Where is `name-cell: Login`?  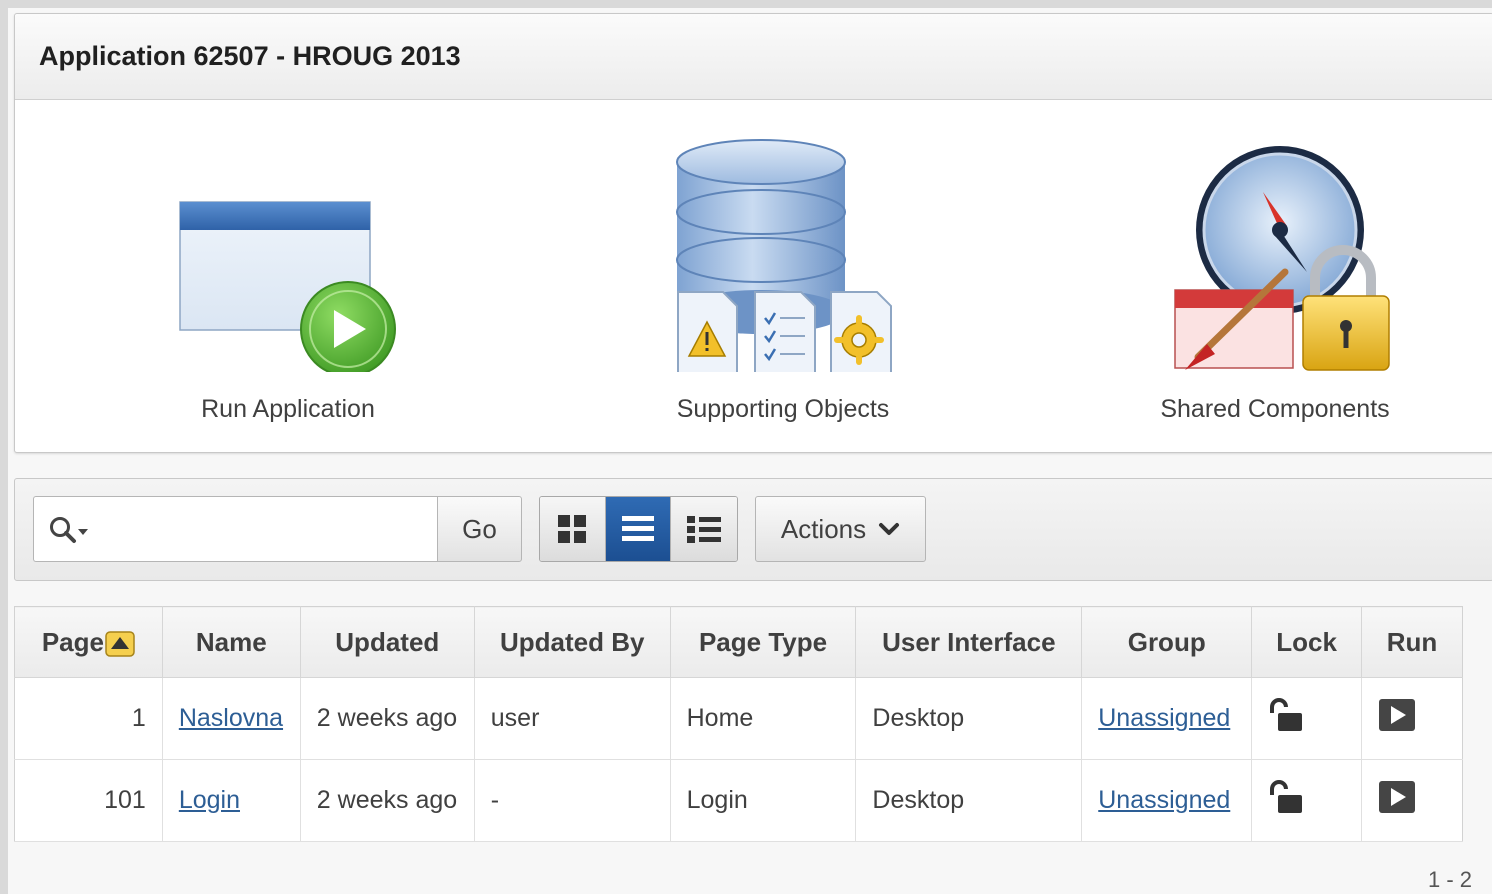
name-cell: Login is located at coordinates (231, 800).